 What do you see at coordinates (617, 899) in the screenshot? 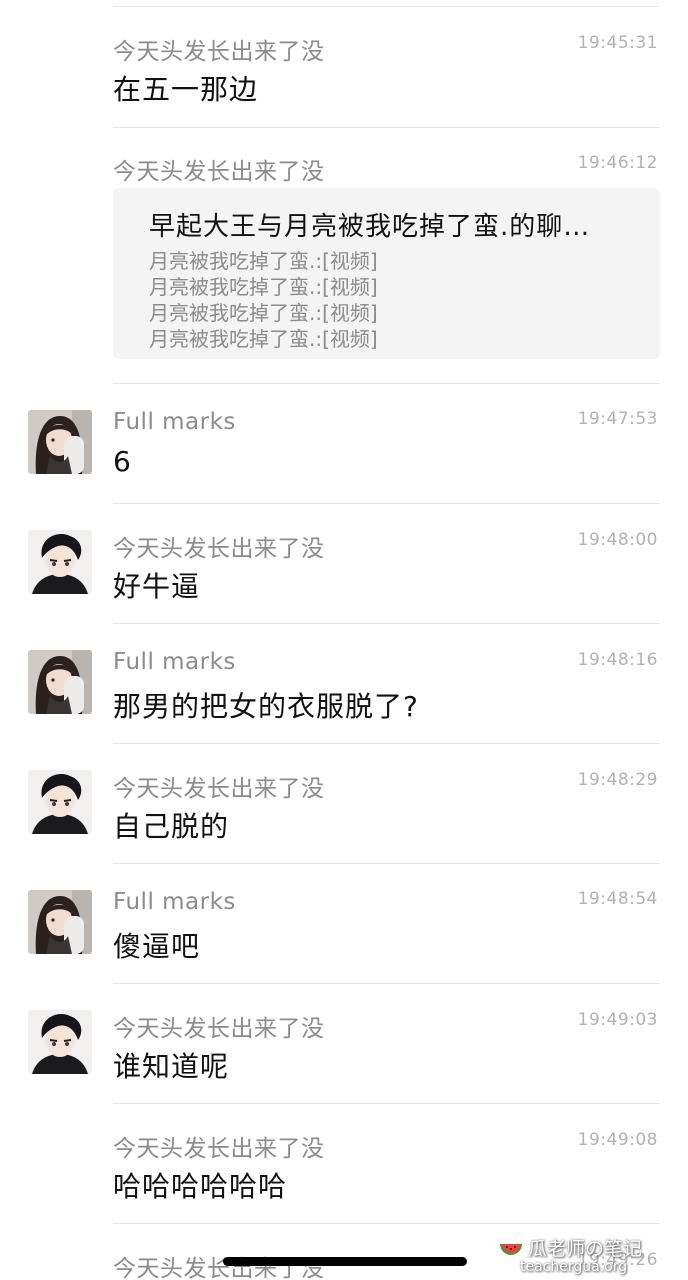
I see `timestamp: 19:48:54` at bounding box center [617, 899].